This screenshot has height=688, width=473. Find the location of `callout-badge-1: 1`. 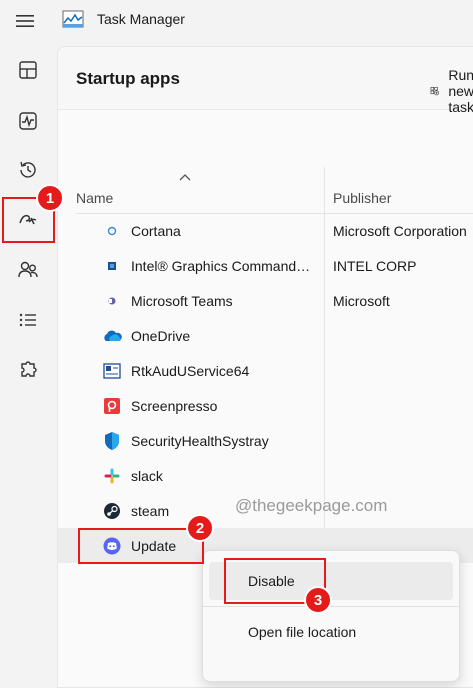

callout-badge-1: 1 is located at coordinates (50, 198).